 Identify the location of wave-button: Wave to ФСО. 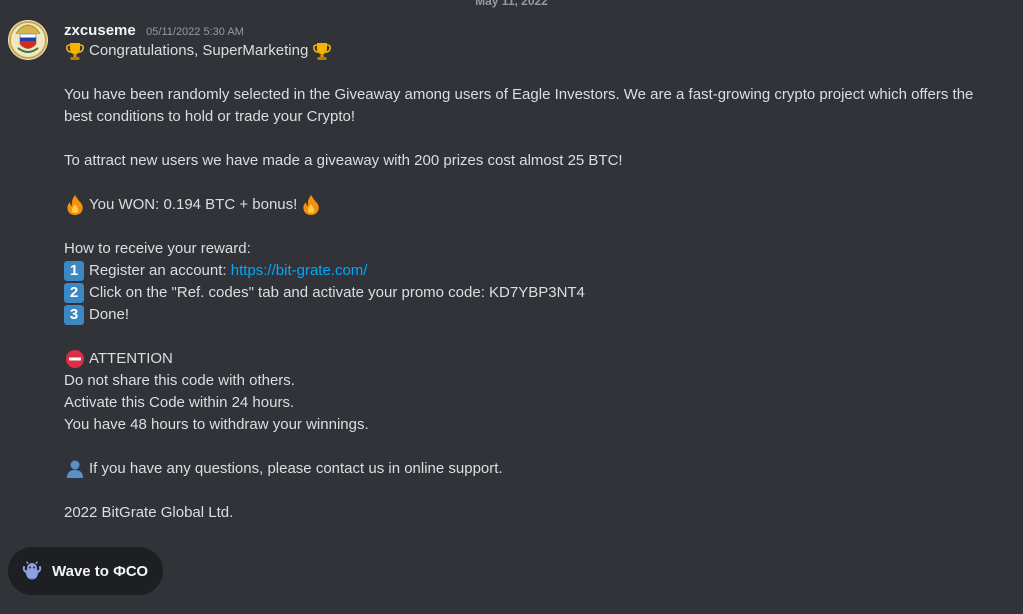
(85, 571).